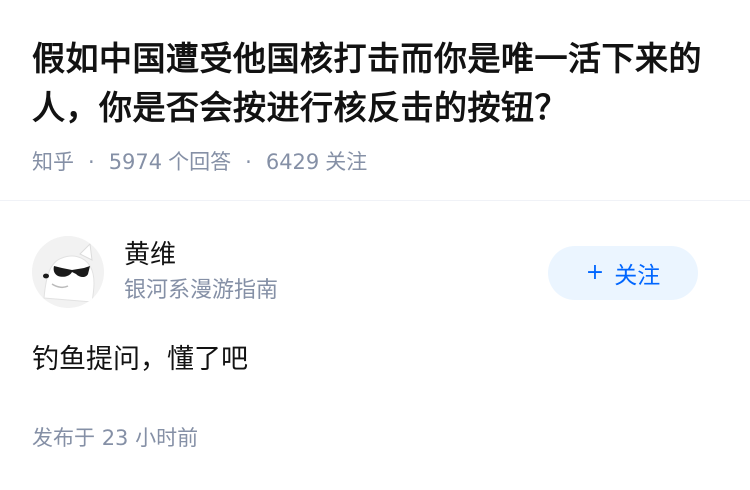  What do you see at coordinates (346, 162) in the screenshot?
I see `follower-count-label: 关注` at bounding box center [346, 162].